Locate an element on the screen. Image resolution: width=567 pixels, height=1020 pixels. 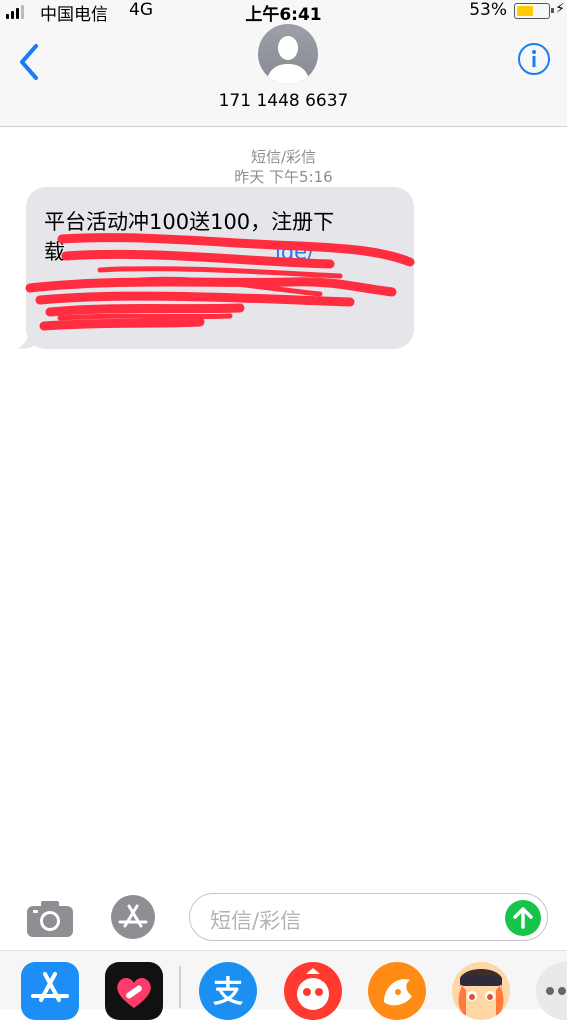
message-input: 短信/彩信 is located at coordinates (368, 917).